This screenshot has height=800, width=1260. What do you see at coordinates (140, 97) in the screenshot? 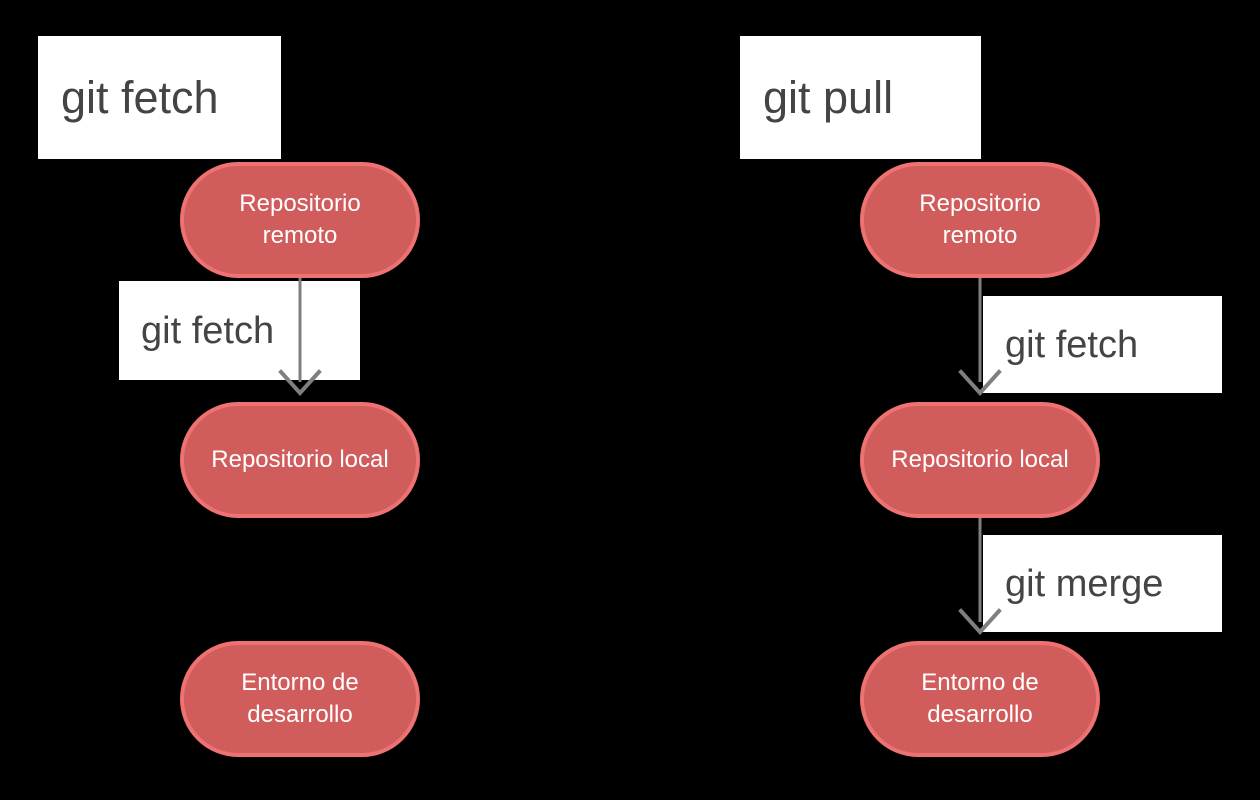
I see `column-title-git-fetch: git fetch` at bounding box center [140, 97].